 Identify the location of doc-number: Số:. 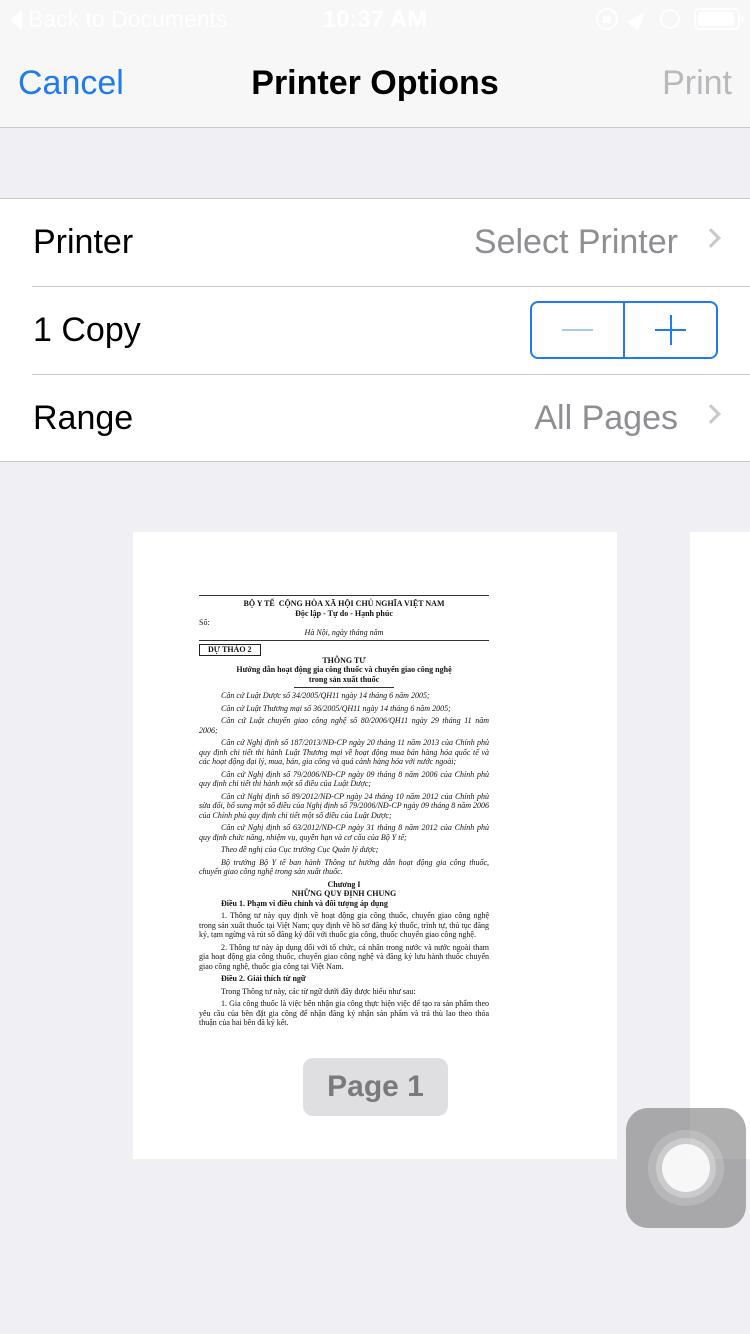
(204, 622).